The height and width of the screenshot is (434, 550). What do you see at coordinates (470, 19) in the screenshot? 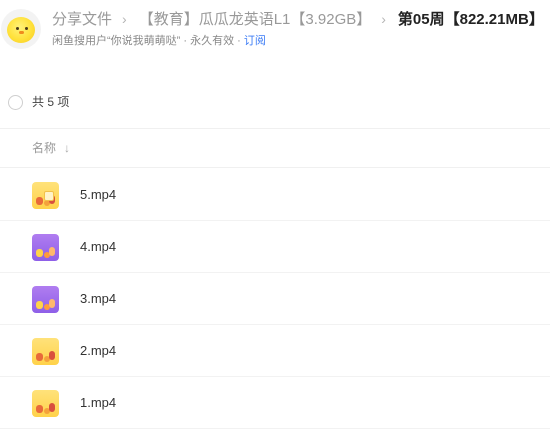
I see `breadcrumb-current-folder: 第05周【822.21MB】` at bounding box center [470, 19].